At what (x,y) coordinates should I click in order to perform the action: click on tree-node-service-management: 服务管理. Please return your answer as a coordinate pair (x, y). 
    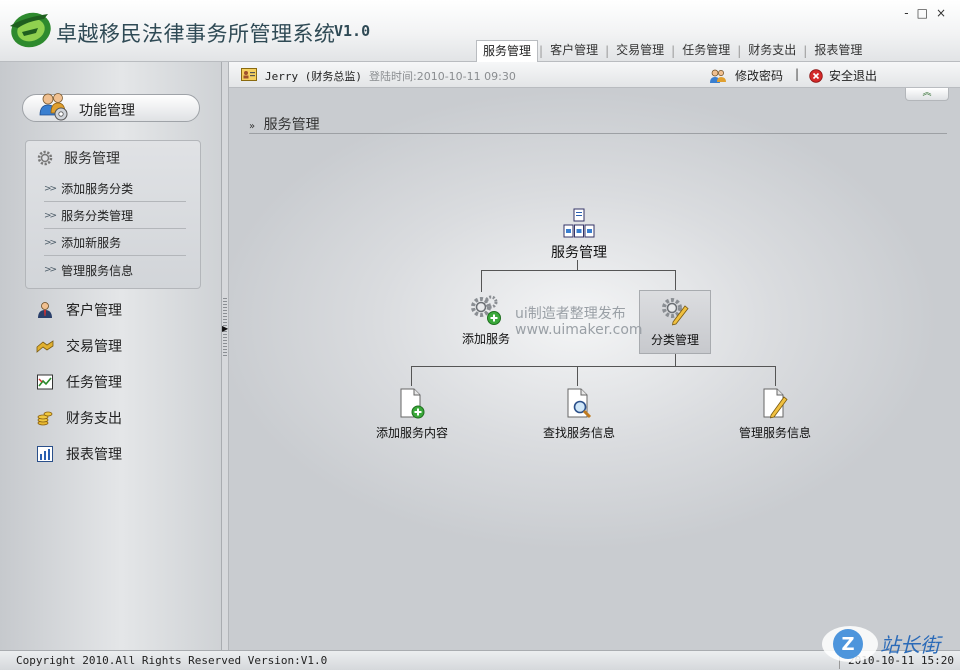
    Looking at the image, I should click on (579, 235).